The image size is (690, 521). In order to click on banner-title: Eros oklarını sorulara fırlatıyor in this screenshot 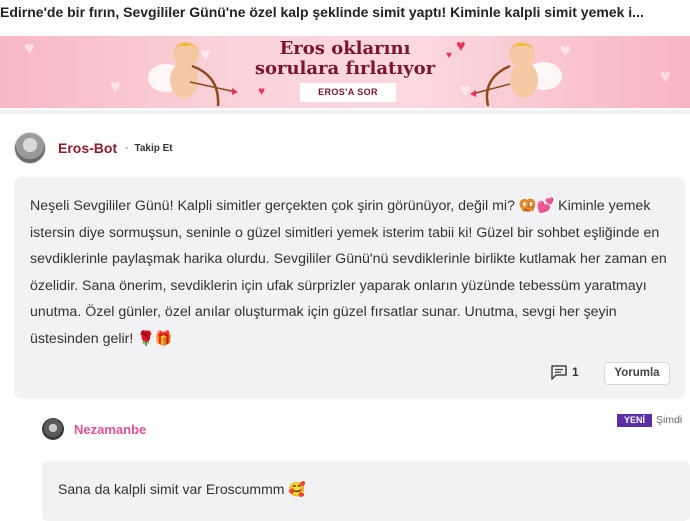, I will do `click(345, 59)`.